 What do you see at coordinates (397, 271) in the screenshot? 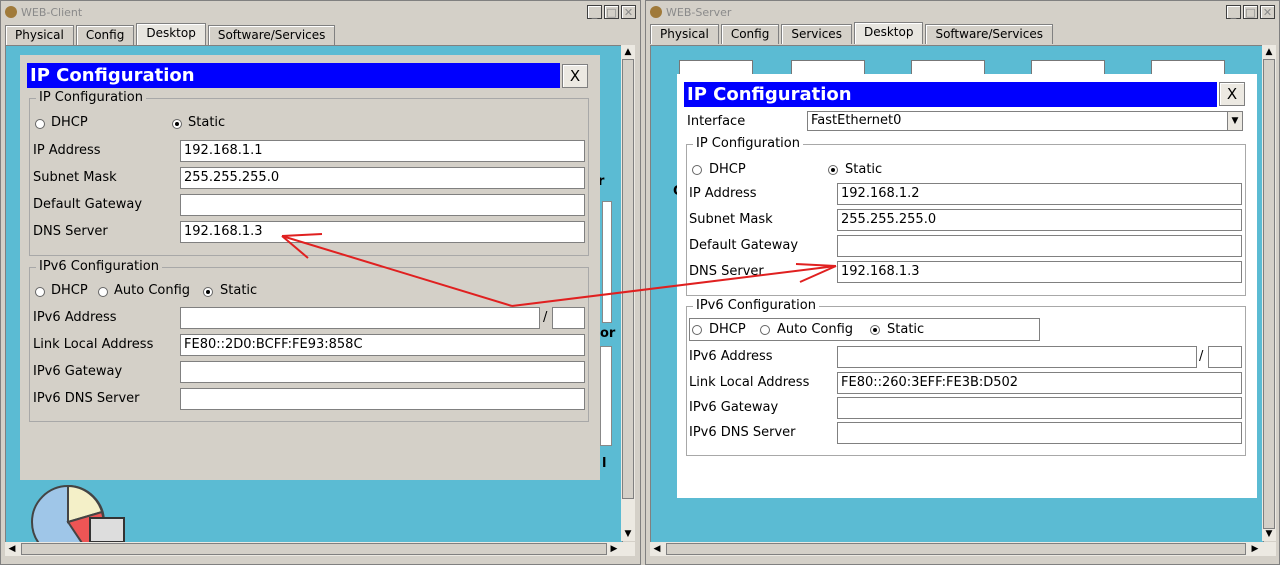
I see `arrow-to-client-dns` at bounding box center [397, 271].